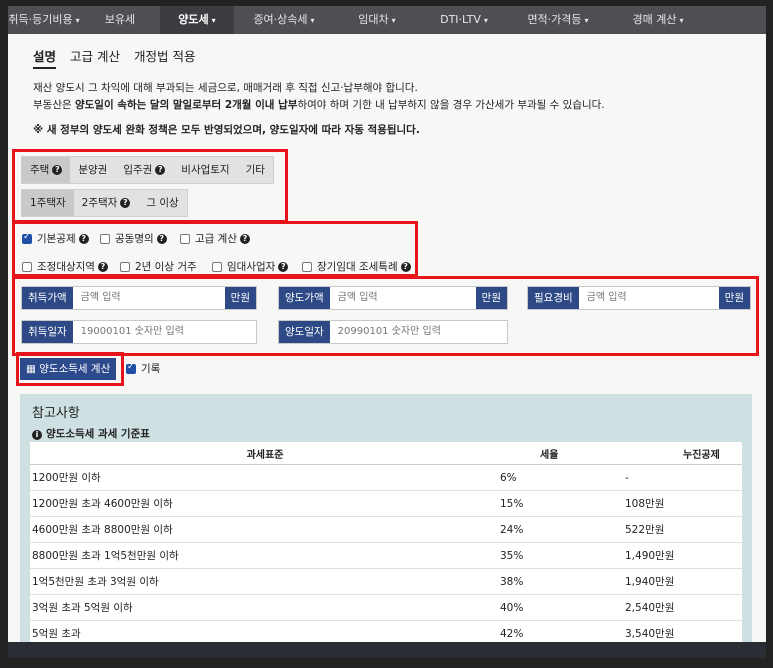 This screenshot has width=773, height=668. Describe the element at coordinates (37, 435) in the screenshot. I see `info-icon: i` at that location.